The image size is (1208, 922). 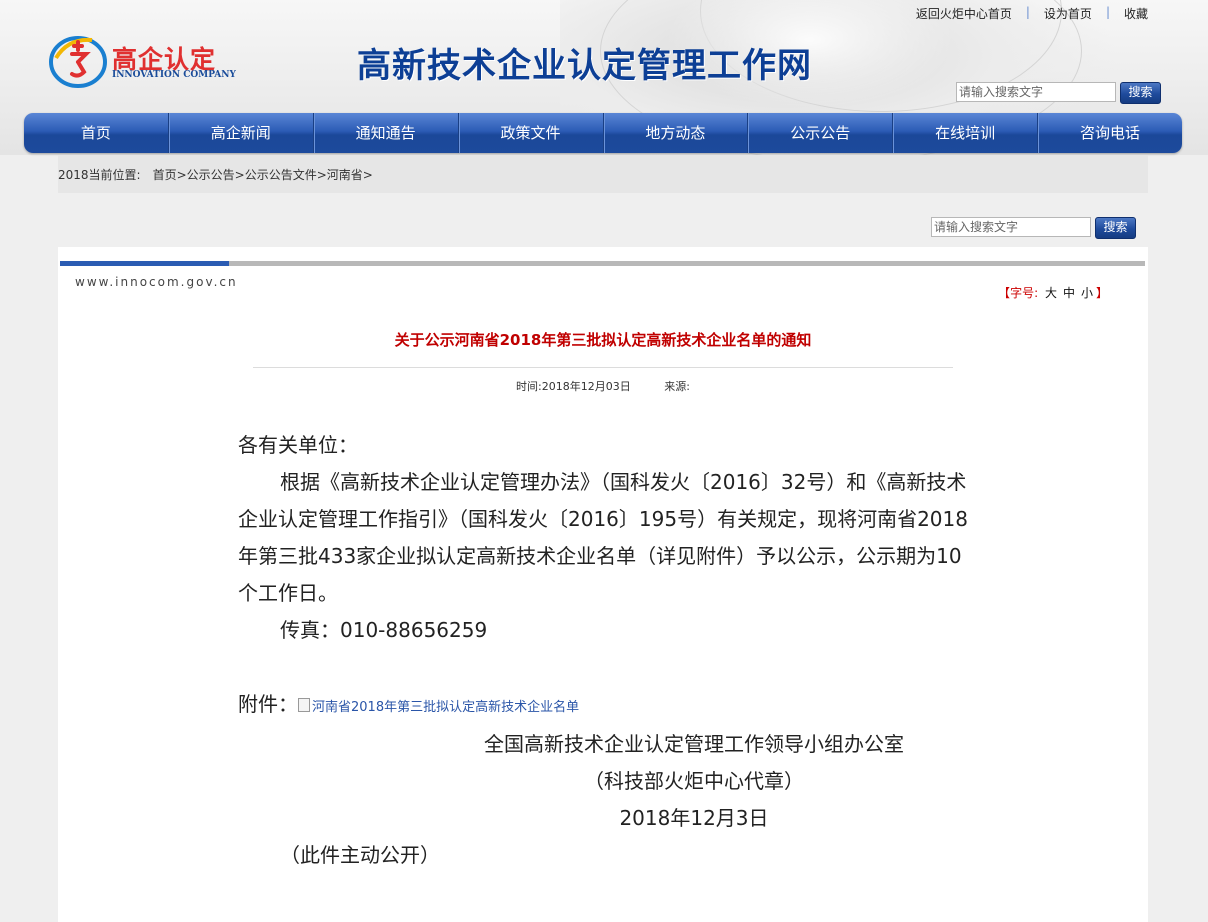 I want to click on font-size-large: 大, so click(x=1051, y=293).